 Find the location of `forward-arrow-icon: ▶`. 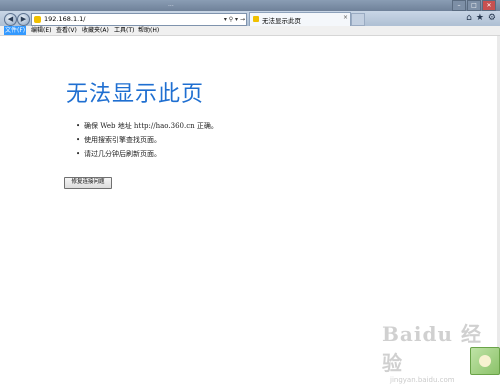

forward-arrow-icon: ▶ is located at coordinates (23, 19).